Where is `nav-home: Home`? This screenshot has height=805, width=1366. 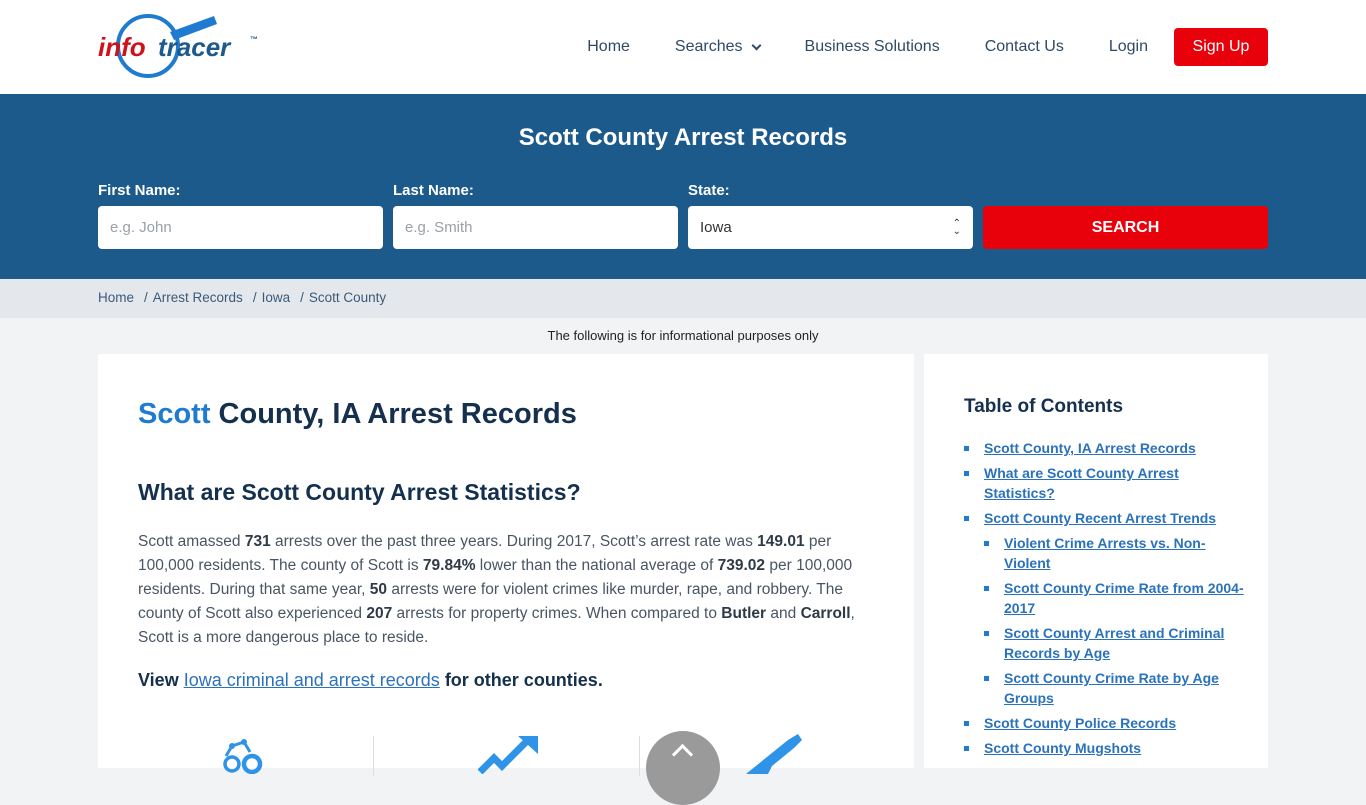 nav-home: Home is located at coordinates (608, 47).